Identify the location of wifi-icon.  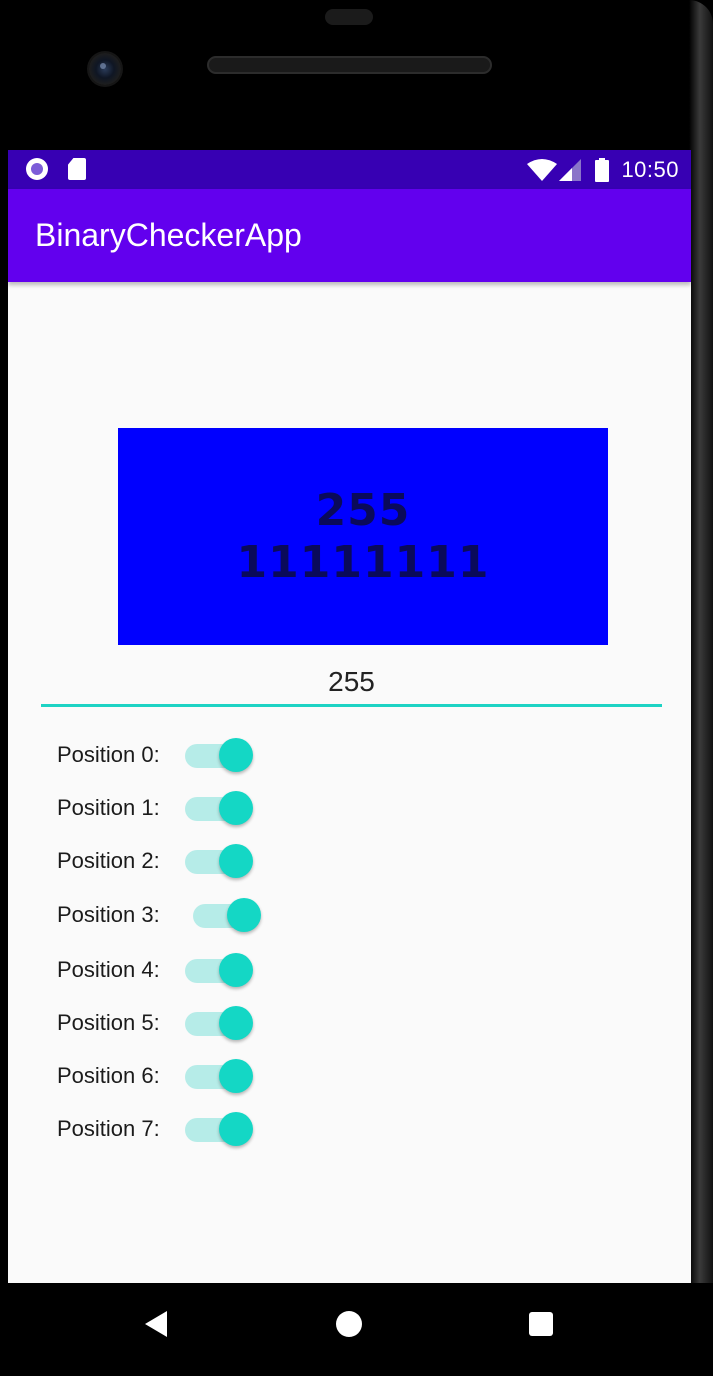
(542, 169).